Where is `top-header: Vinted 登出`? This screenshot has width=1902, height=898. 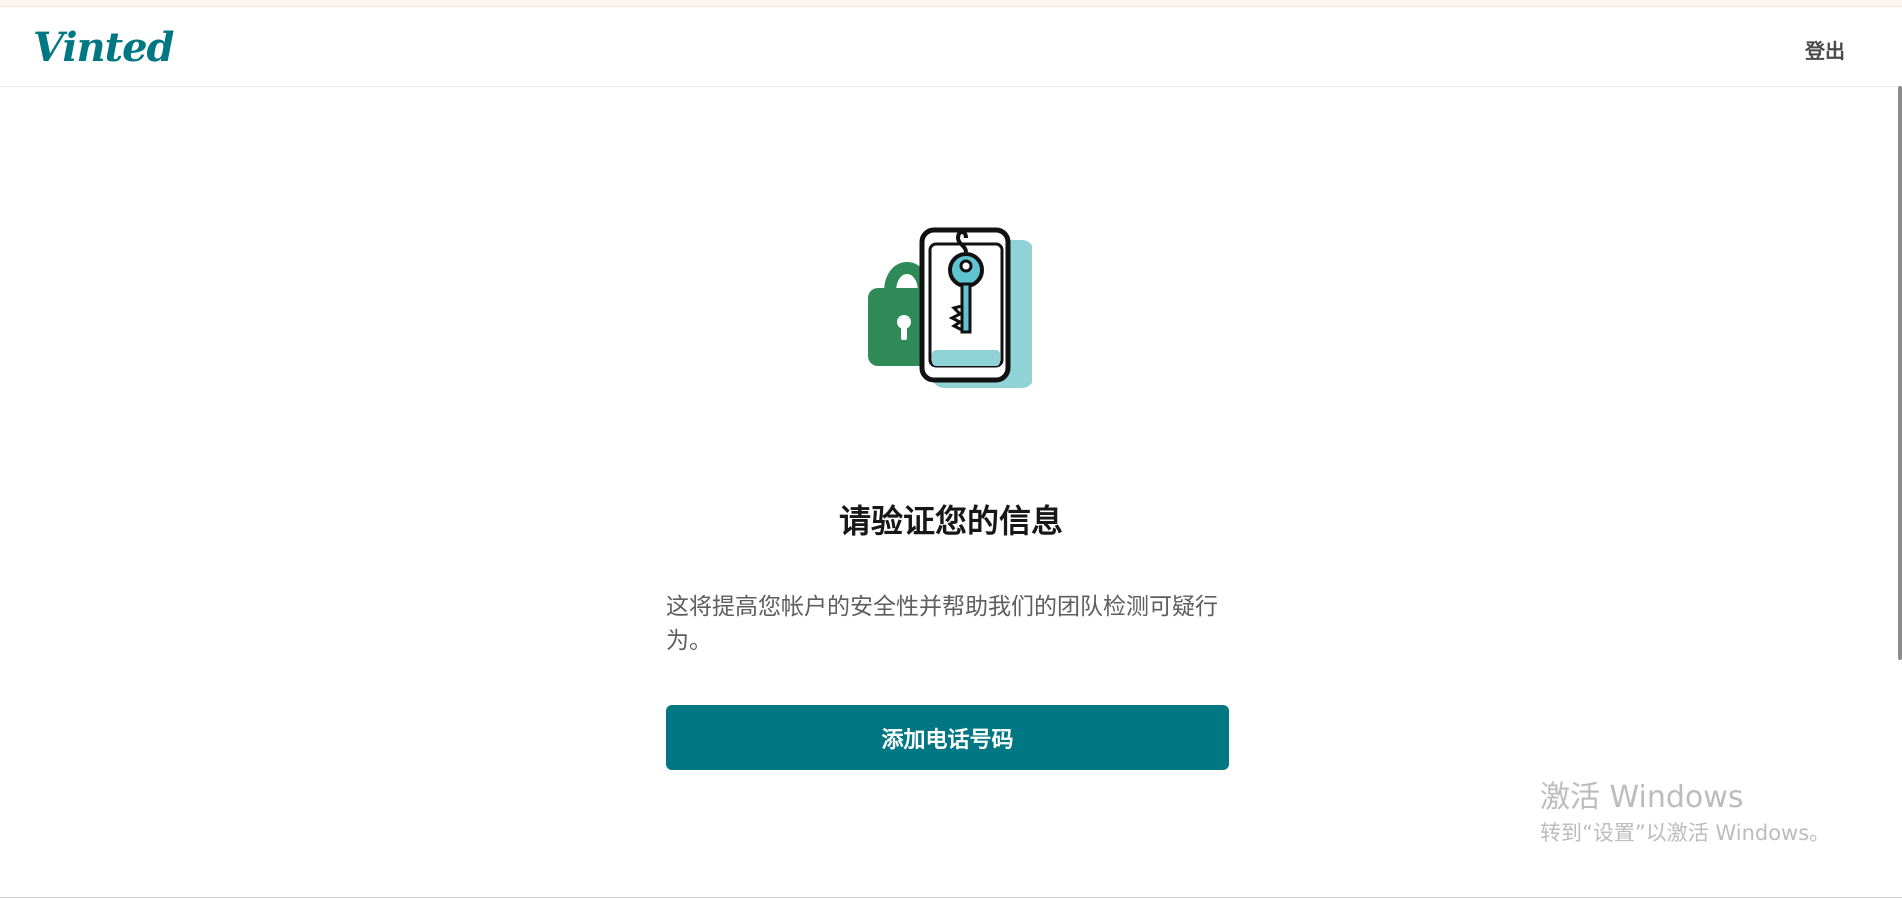
top-header: Vinted 登出 is located at coordinates (951, 47).